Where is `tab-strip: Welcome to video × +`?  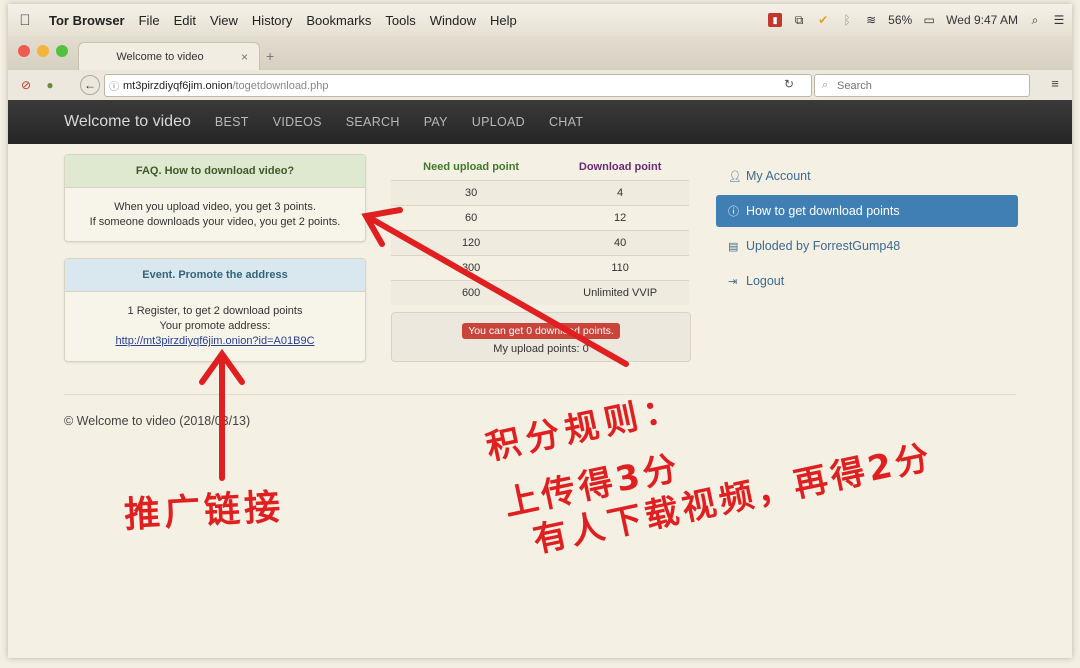 tab-strip: Welcome to video × + is located at coordinates (540, 53).